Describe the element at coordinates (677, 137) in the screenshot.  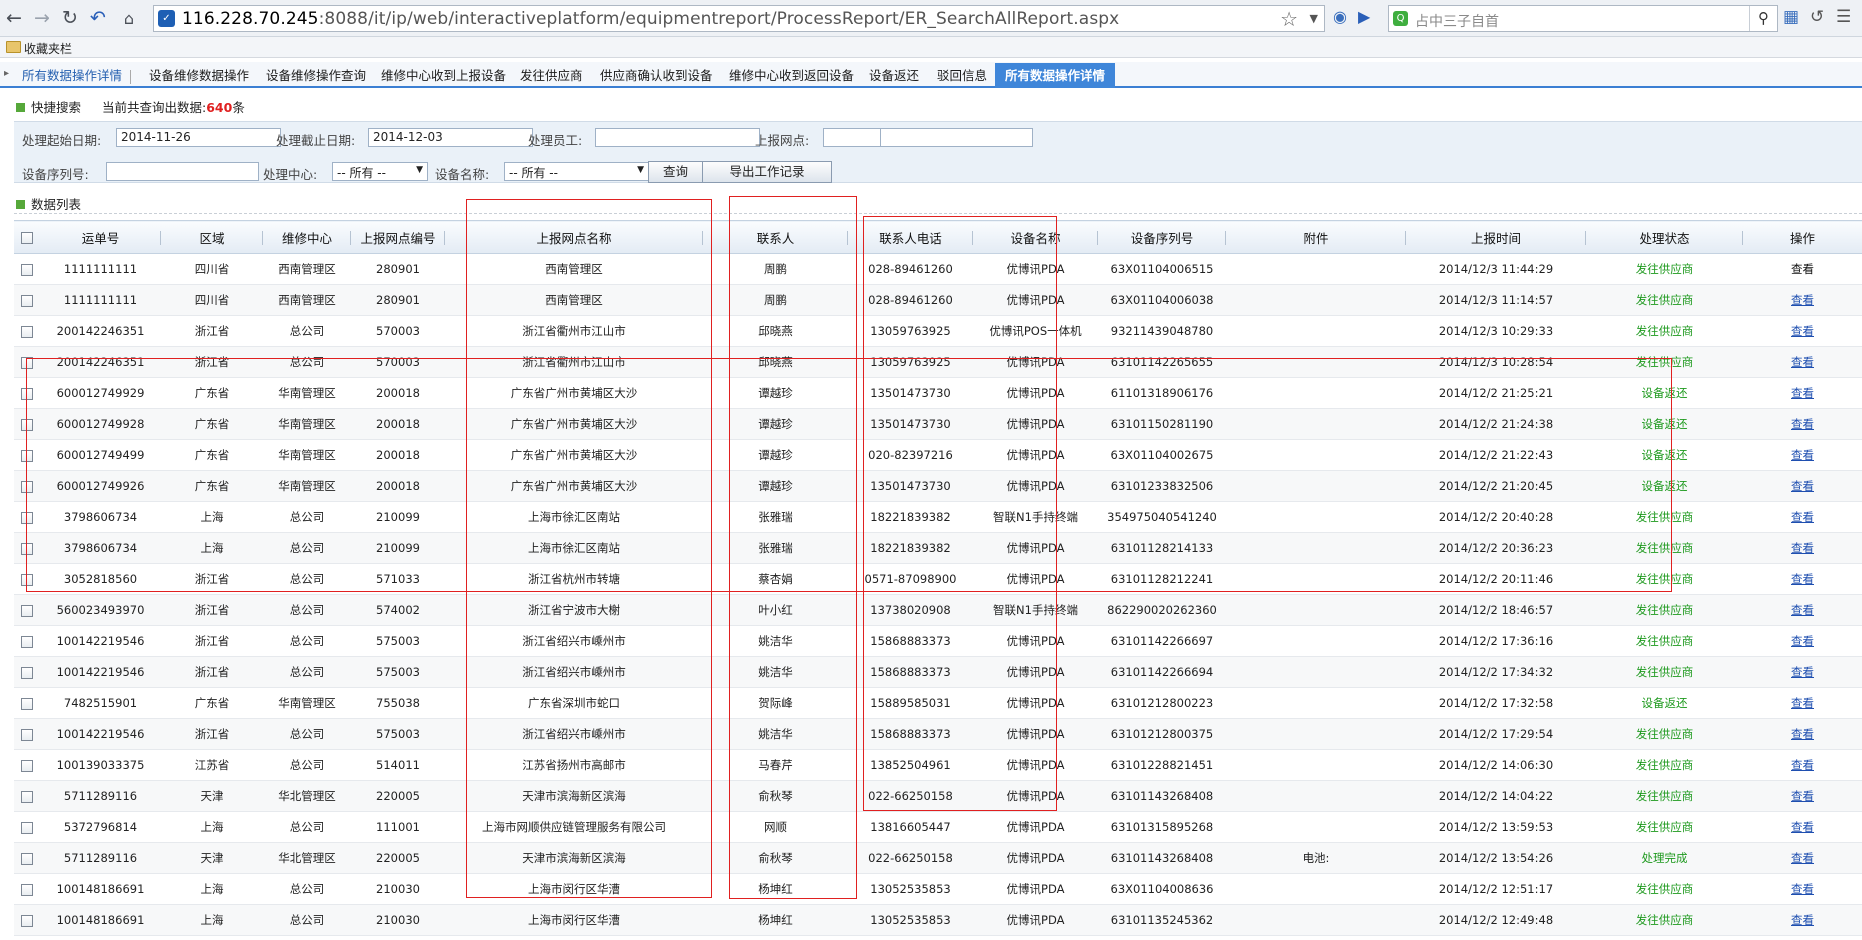
I see `staff-input` at that location.